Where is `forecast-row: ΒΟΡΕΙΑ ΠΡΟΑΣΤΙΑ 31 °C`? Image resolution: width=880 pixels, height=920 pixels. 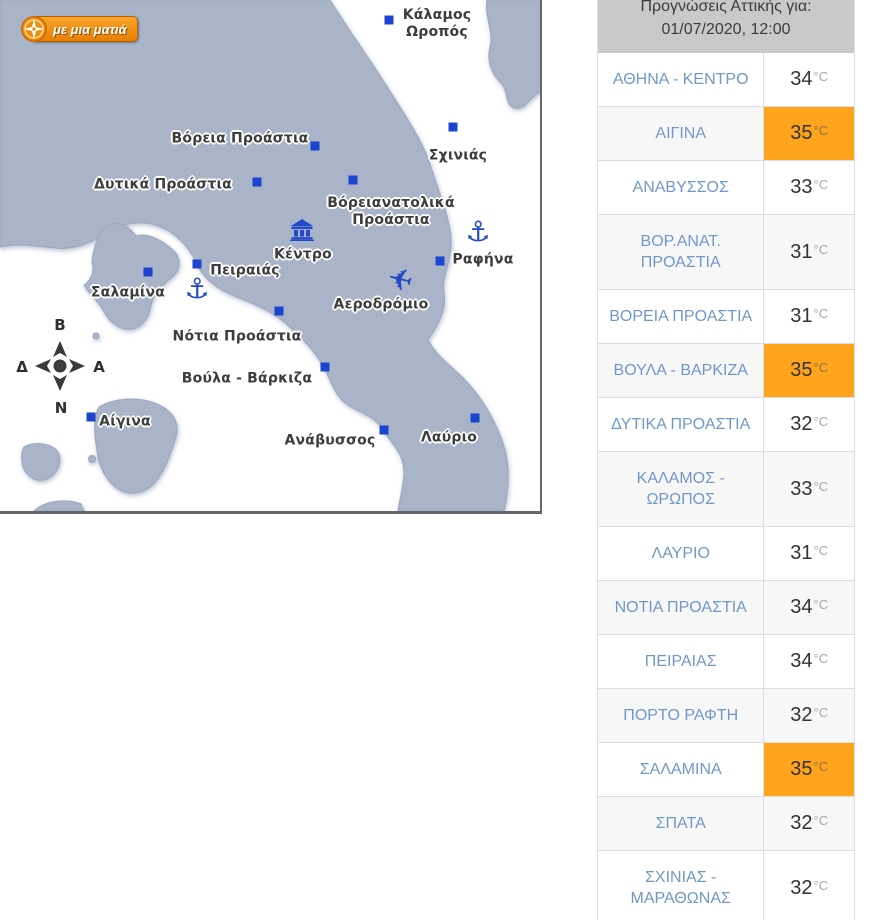 forecast-row: ΒΟΡΕΙΑ ΠΡΟΑΣΤΙΑ 31 °C is located at coordinates (726, 317).